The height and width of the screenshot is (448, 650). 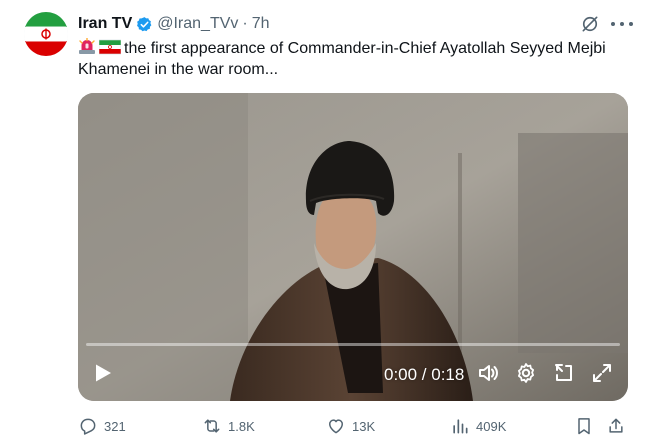 I want to click on video-progress-bar, so click(x=353, y=344).